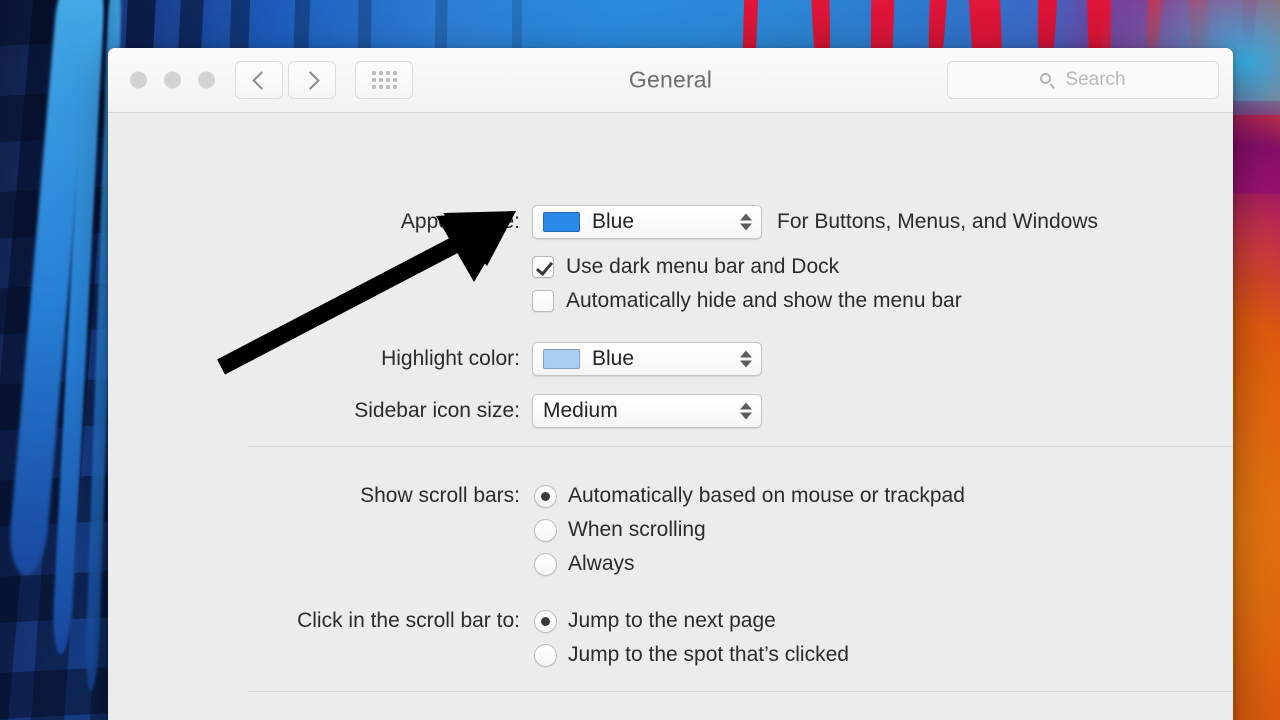 This screenshot has width=1280, height=720. I want to click on search-icon, so click(1048, 80).